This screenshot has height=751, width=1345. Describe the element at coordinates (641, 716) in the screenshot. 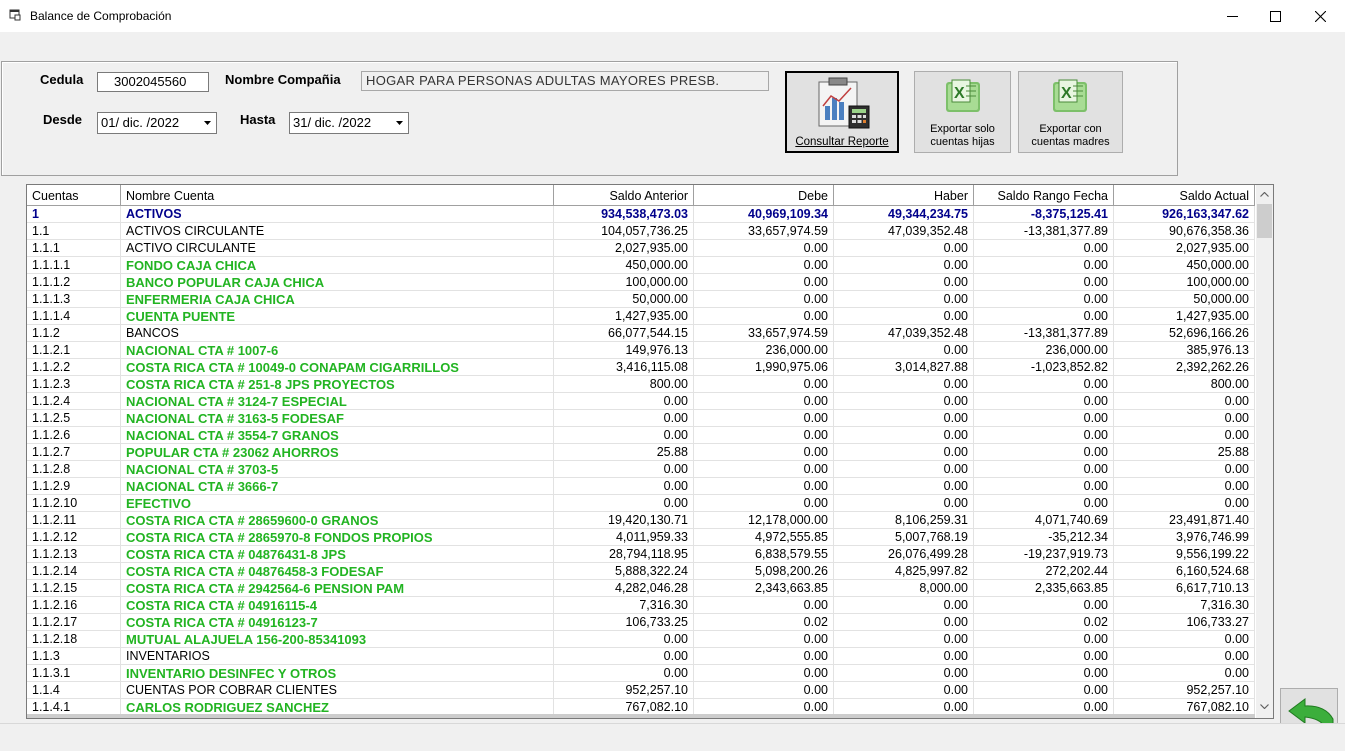

I see `horizontal-scrollbar` at that location.